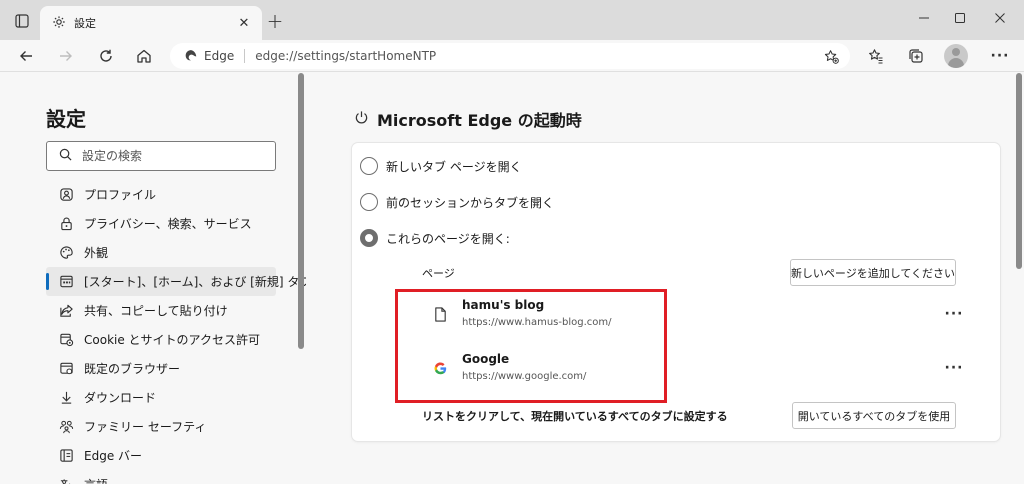 The height and width of the screenshot is (484, 1024). Describe the element at coordinates (575, 416) in the screenshot. I see `clear-list-label: リストをクリアして、現在開いているすべてのタブに設定する` at that location.